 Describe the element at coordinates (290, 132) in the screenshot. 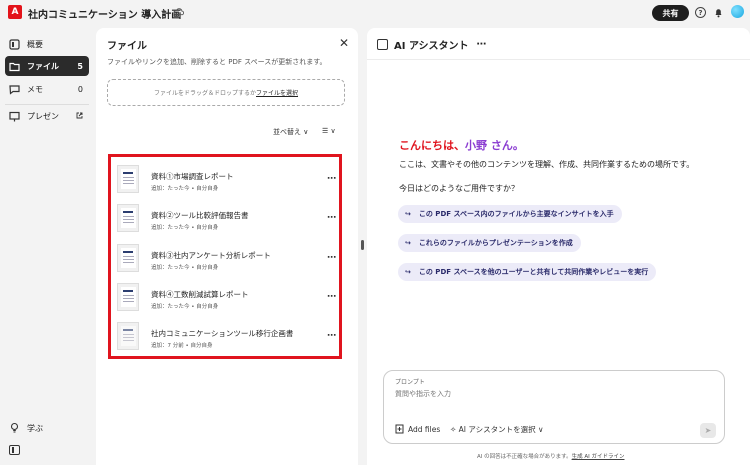

I see `sort-dropdown: 並べ替え ∨` at that location.